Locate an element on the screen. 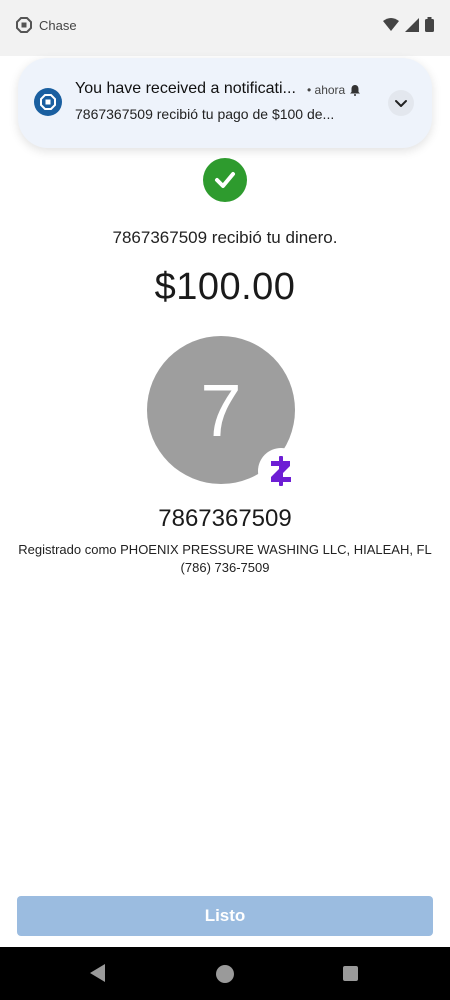  status-left: Chase is located at coordinates (46, 25).